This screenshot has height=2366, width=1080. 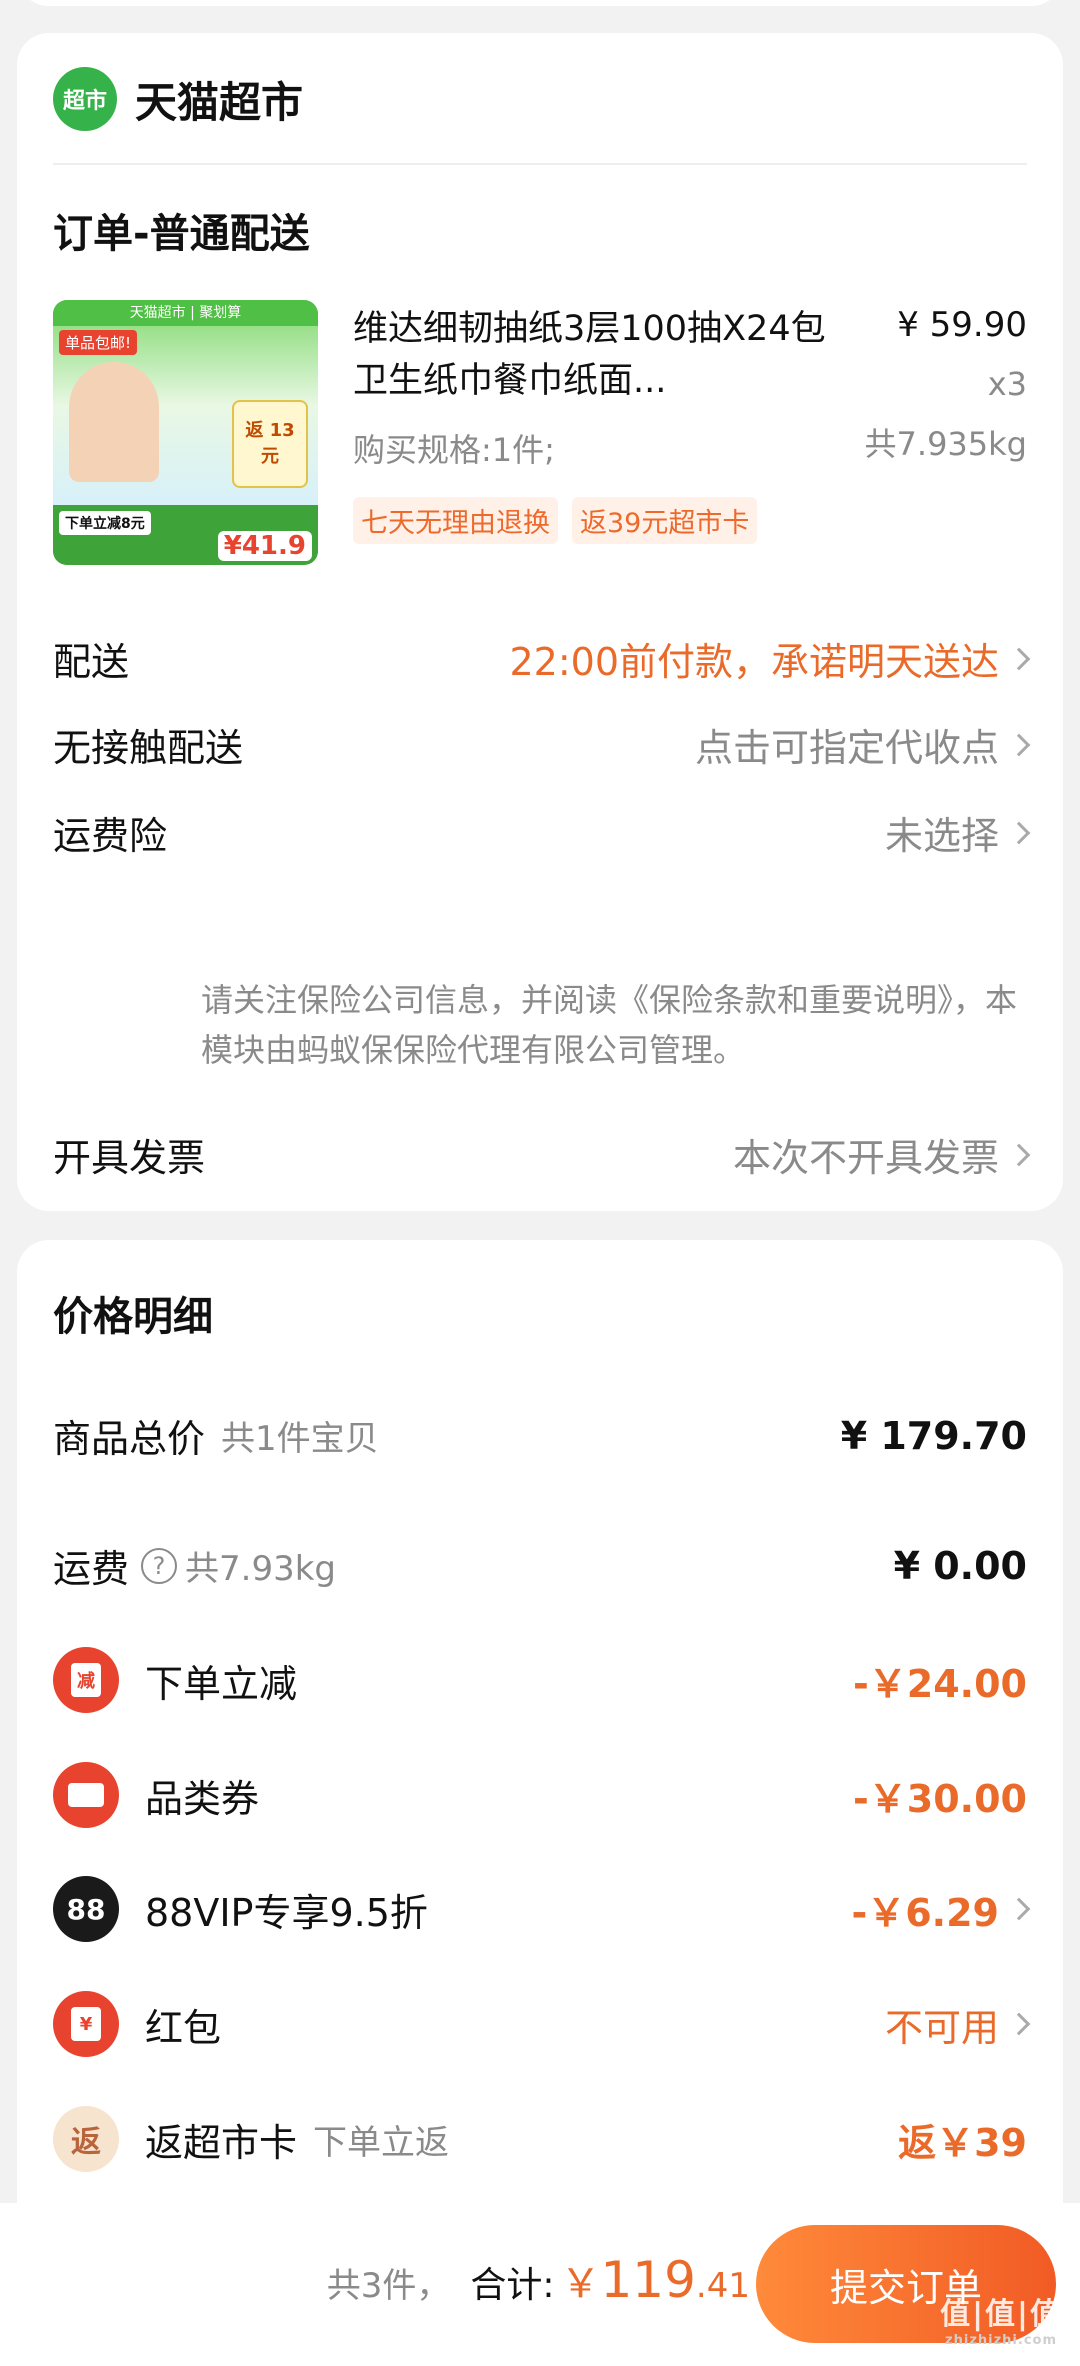 I want to click on red-packet-row: ¥ 红包 不可用, so click(x=542, y=2024).